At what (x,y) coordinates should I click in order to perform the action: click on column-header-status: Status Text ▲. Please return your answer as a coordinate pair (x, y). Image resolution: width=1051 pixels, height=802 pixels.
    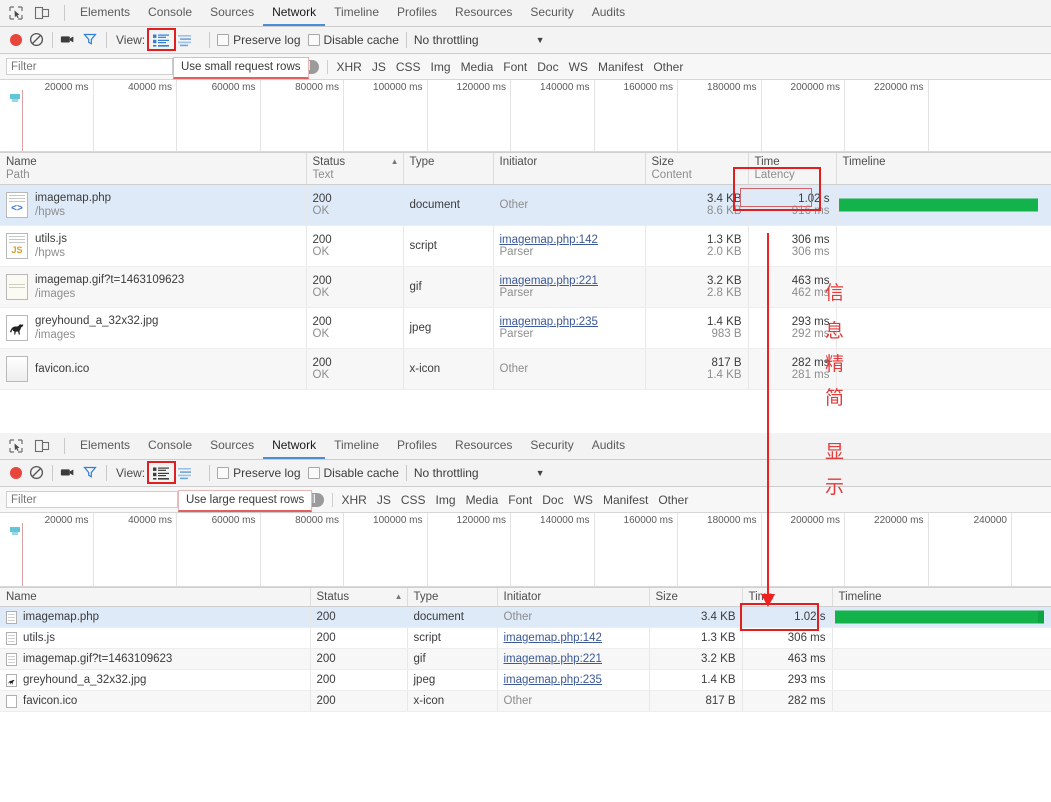
    Looking at the image, I should click on (355, 169).